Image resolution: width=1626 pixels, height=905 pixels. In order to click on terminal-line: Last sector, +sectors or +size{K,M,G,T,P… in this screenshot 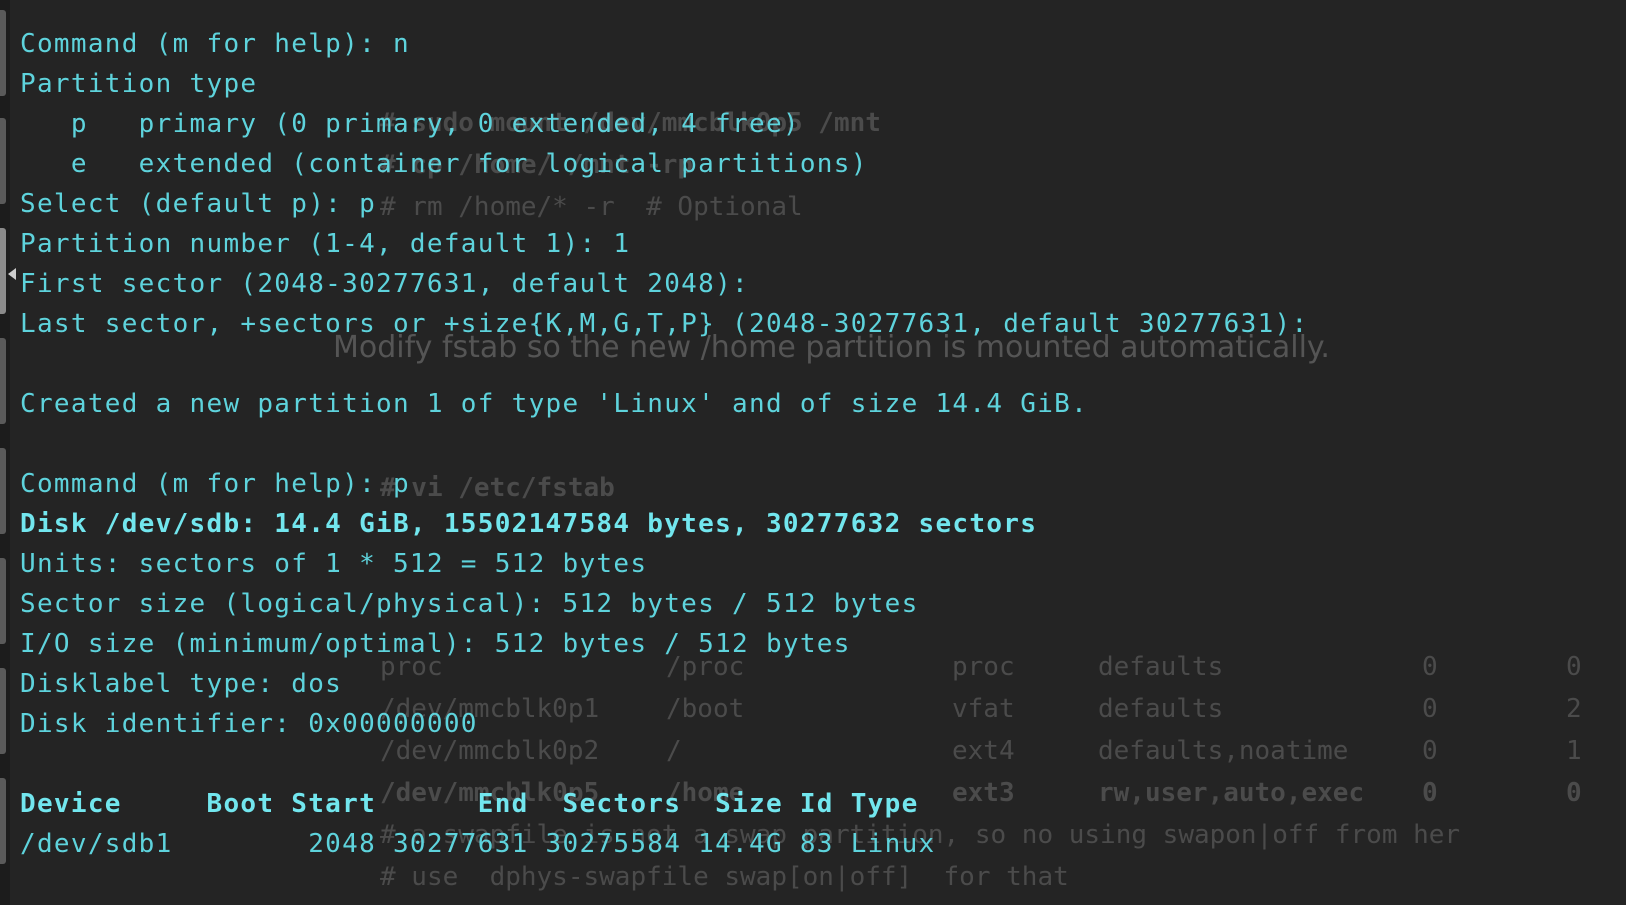, I will do `click(664, 324)`.